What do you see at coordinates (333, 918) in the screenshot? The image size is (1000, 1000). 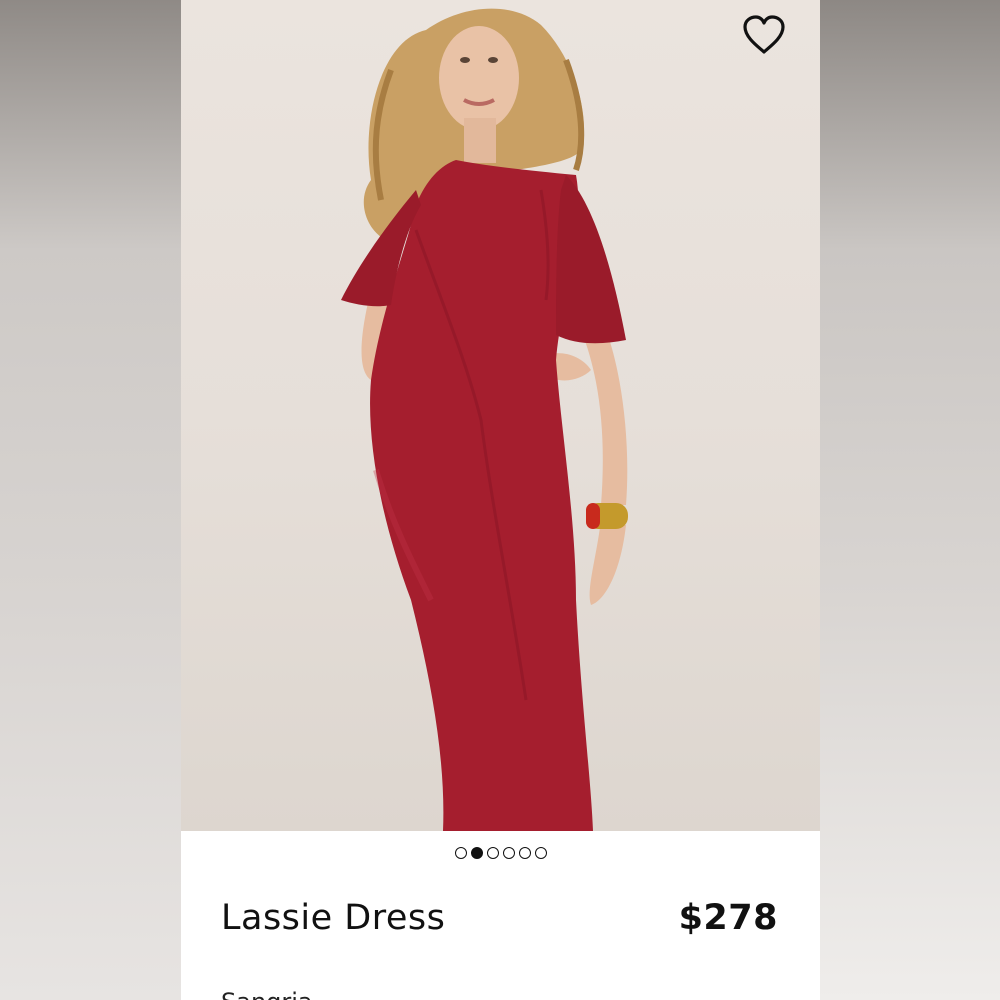 I see `product-name: Lassie Dress` at bounding box center [333, 918].